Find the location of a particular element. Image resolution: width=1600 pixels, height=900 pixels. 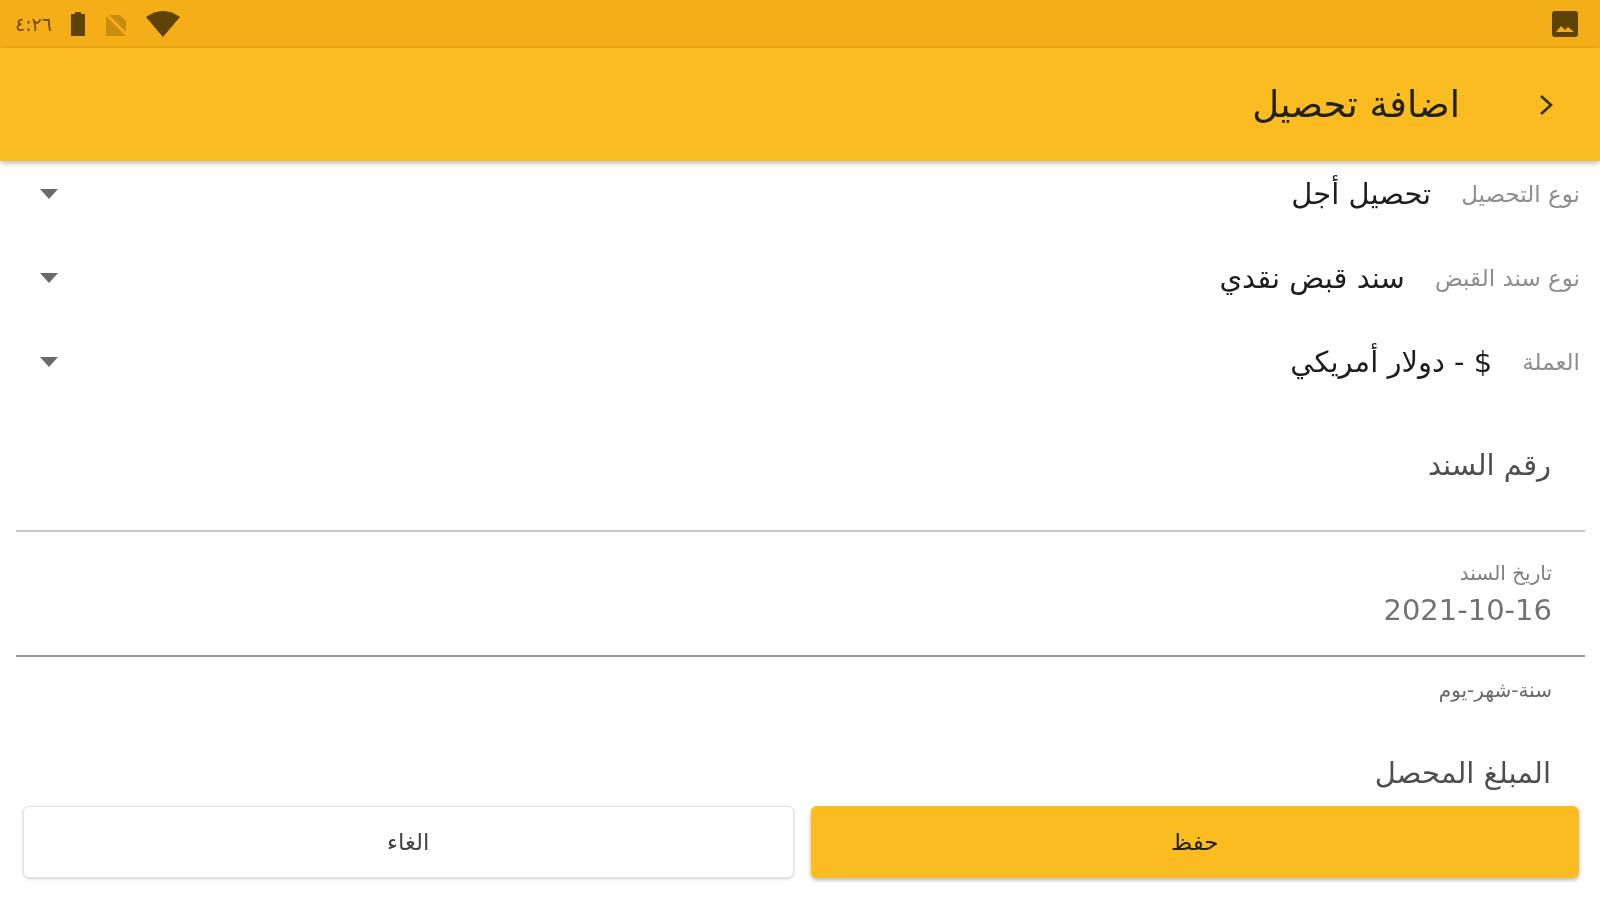

dropdown-value: سند قبض نقدي is located at coordinates (1312, 278).